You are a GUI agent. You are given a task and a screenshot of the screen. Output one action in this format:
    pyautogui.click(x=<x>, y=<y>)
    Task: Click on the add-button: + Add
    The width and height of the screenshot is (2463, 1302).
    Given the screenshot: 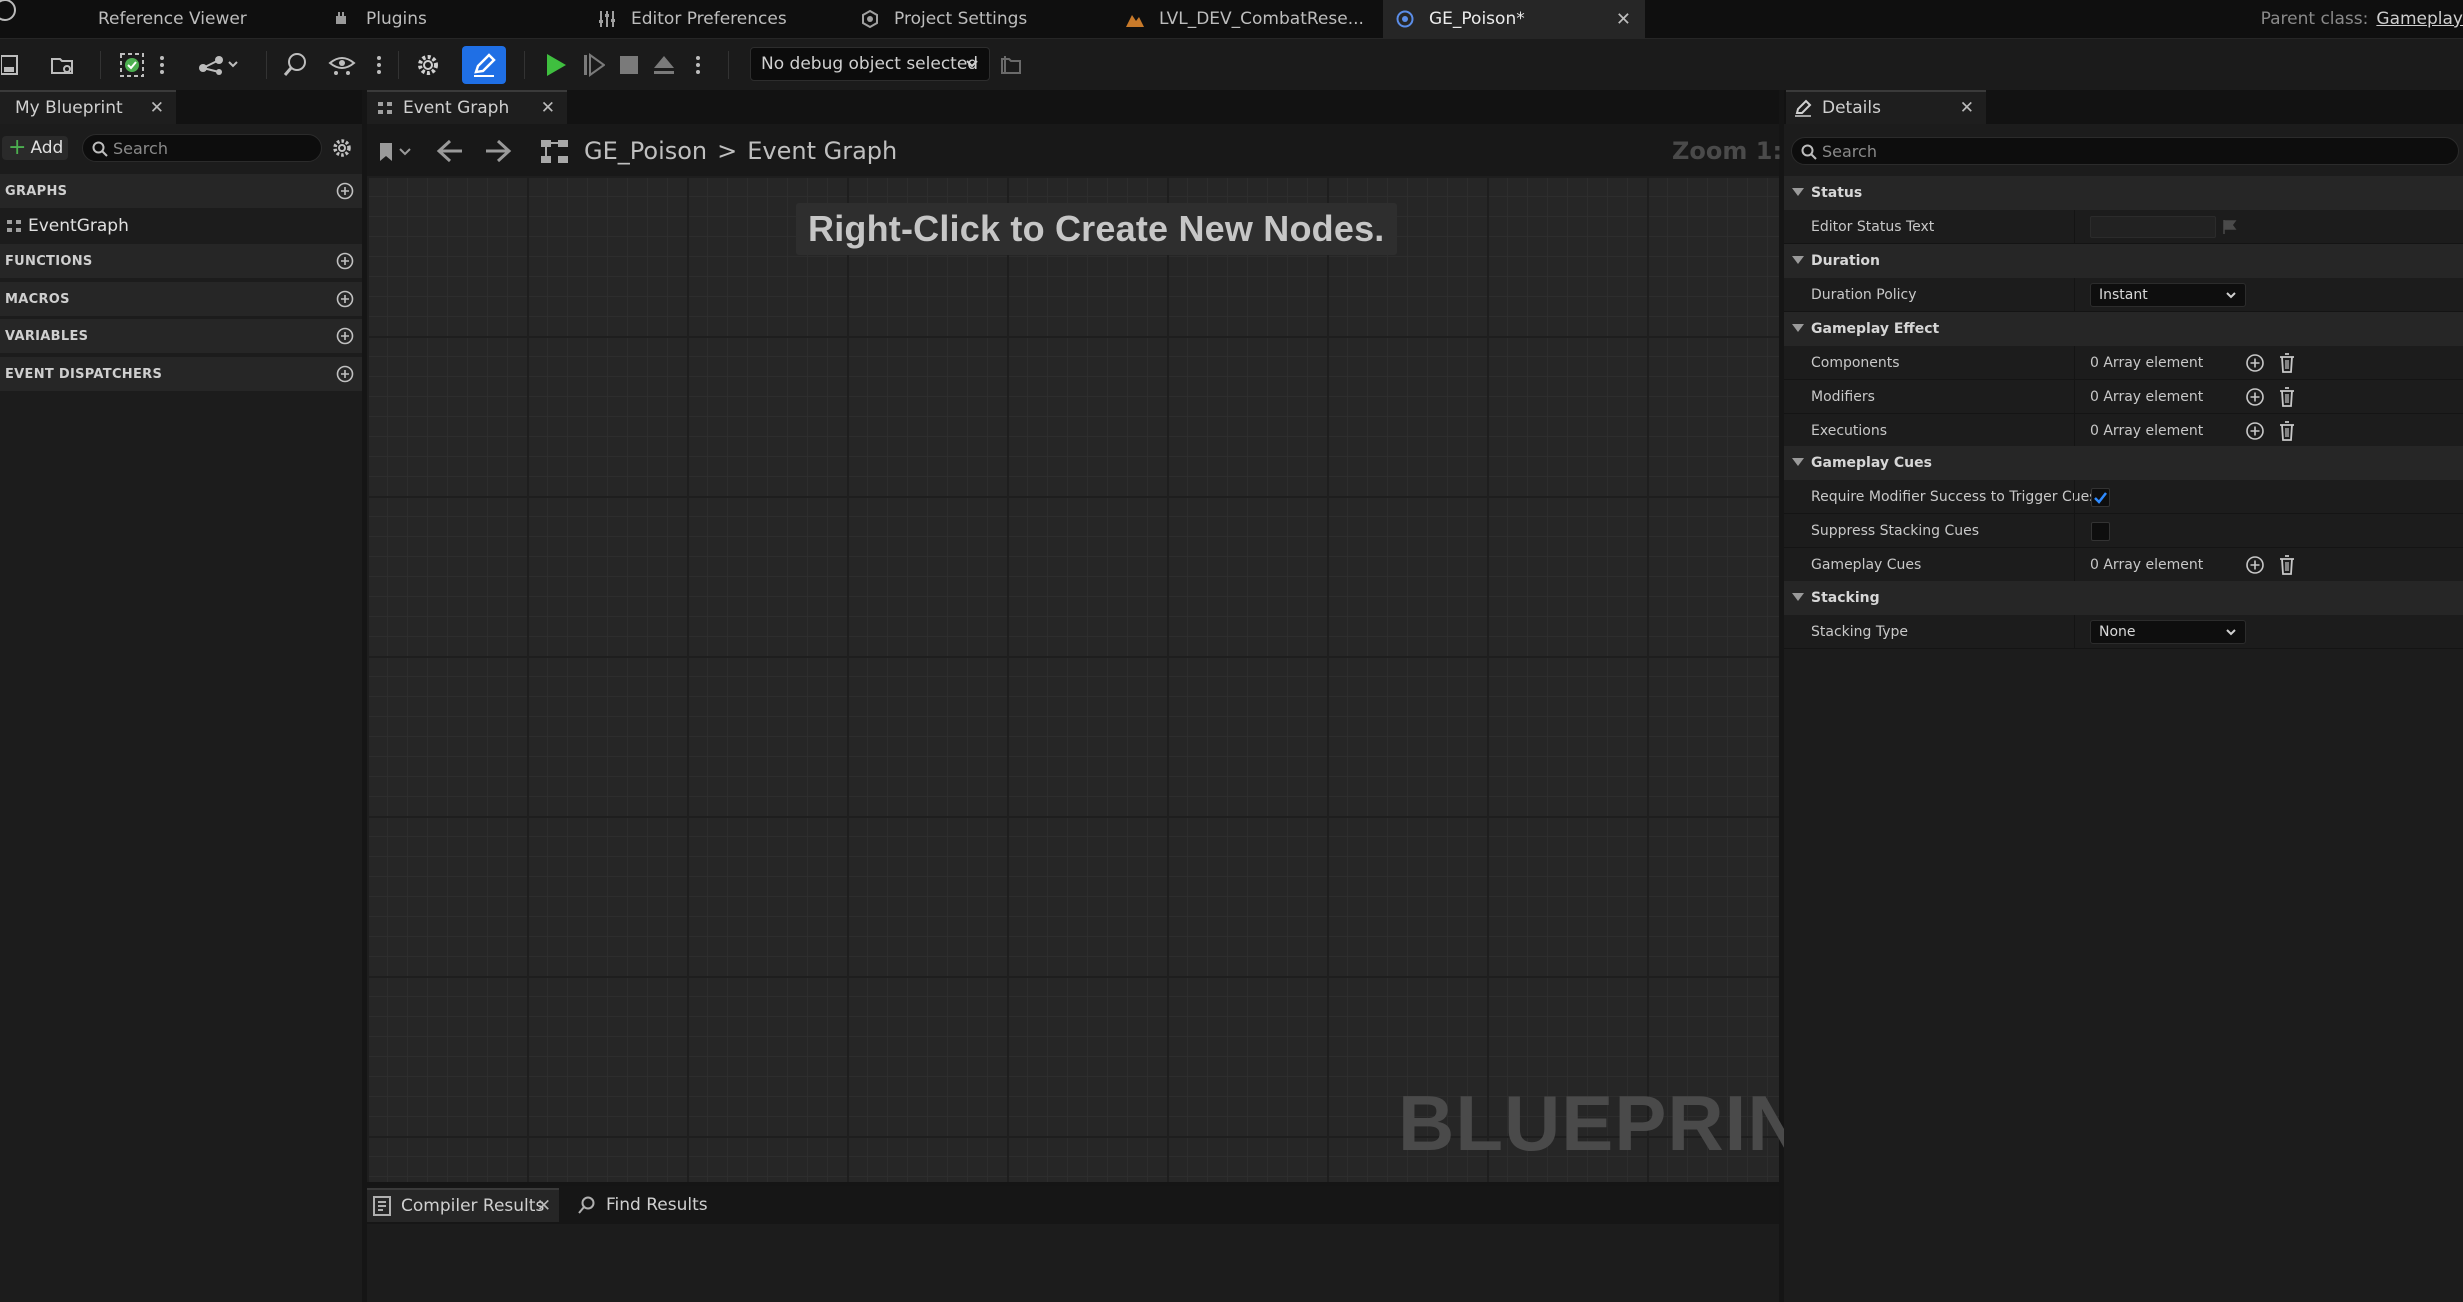 What is the action you would take?
    pyautogui.click(x=35, y=148)
    